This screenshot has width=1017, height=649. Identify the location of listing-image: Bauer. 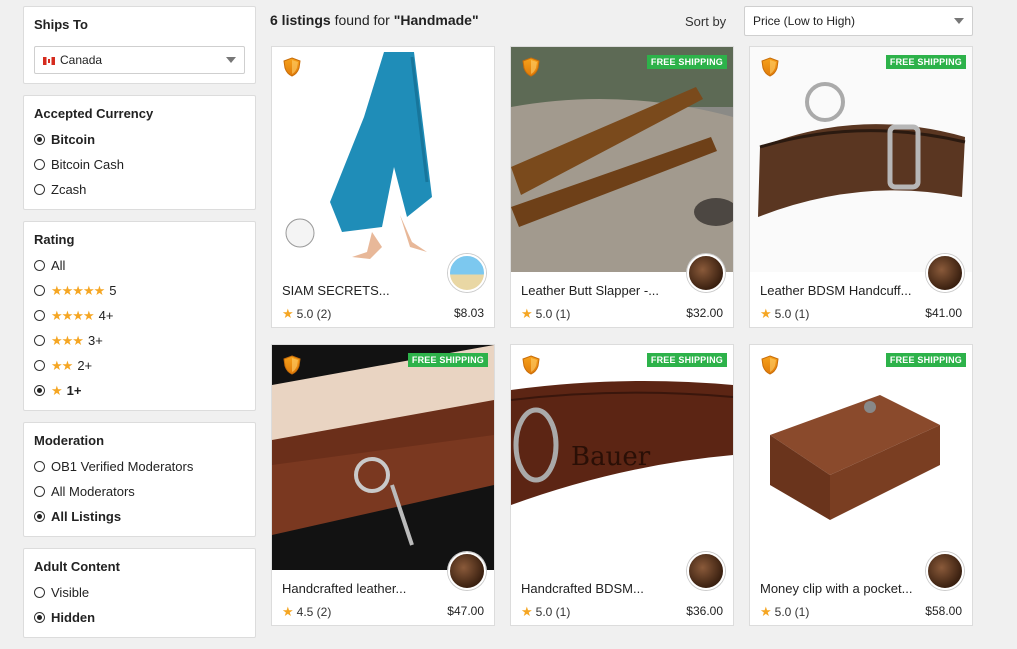
(622, 457).